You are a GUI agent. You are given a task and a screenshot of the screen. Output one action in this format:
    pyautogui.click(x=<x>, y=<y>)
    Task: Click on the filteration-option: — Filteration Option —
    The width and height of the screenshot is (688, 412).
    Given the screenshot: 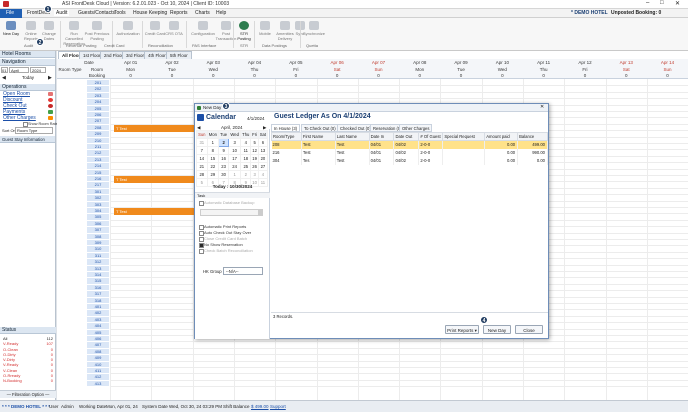 What is the action you would take?
    pyautogui.click(x=28, y=394)
    